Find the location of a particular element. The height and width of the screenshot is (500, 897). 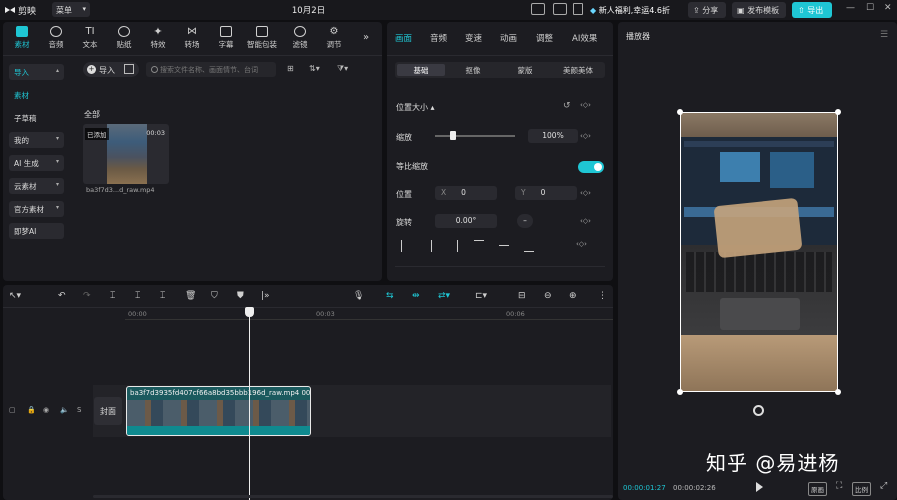

subtab-mask: 蒙版 is located at coordinates (525, 70).